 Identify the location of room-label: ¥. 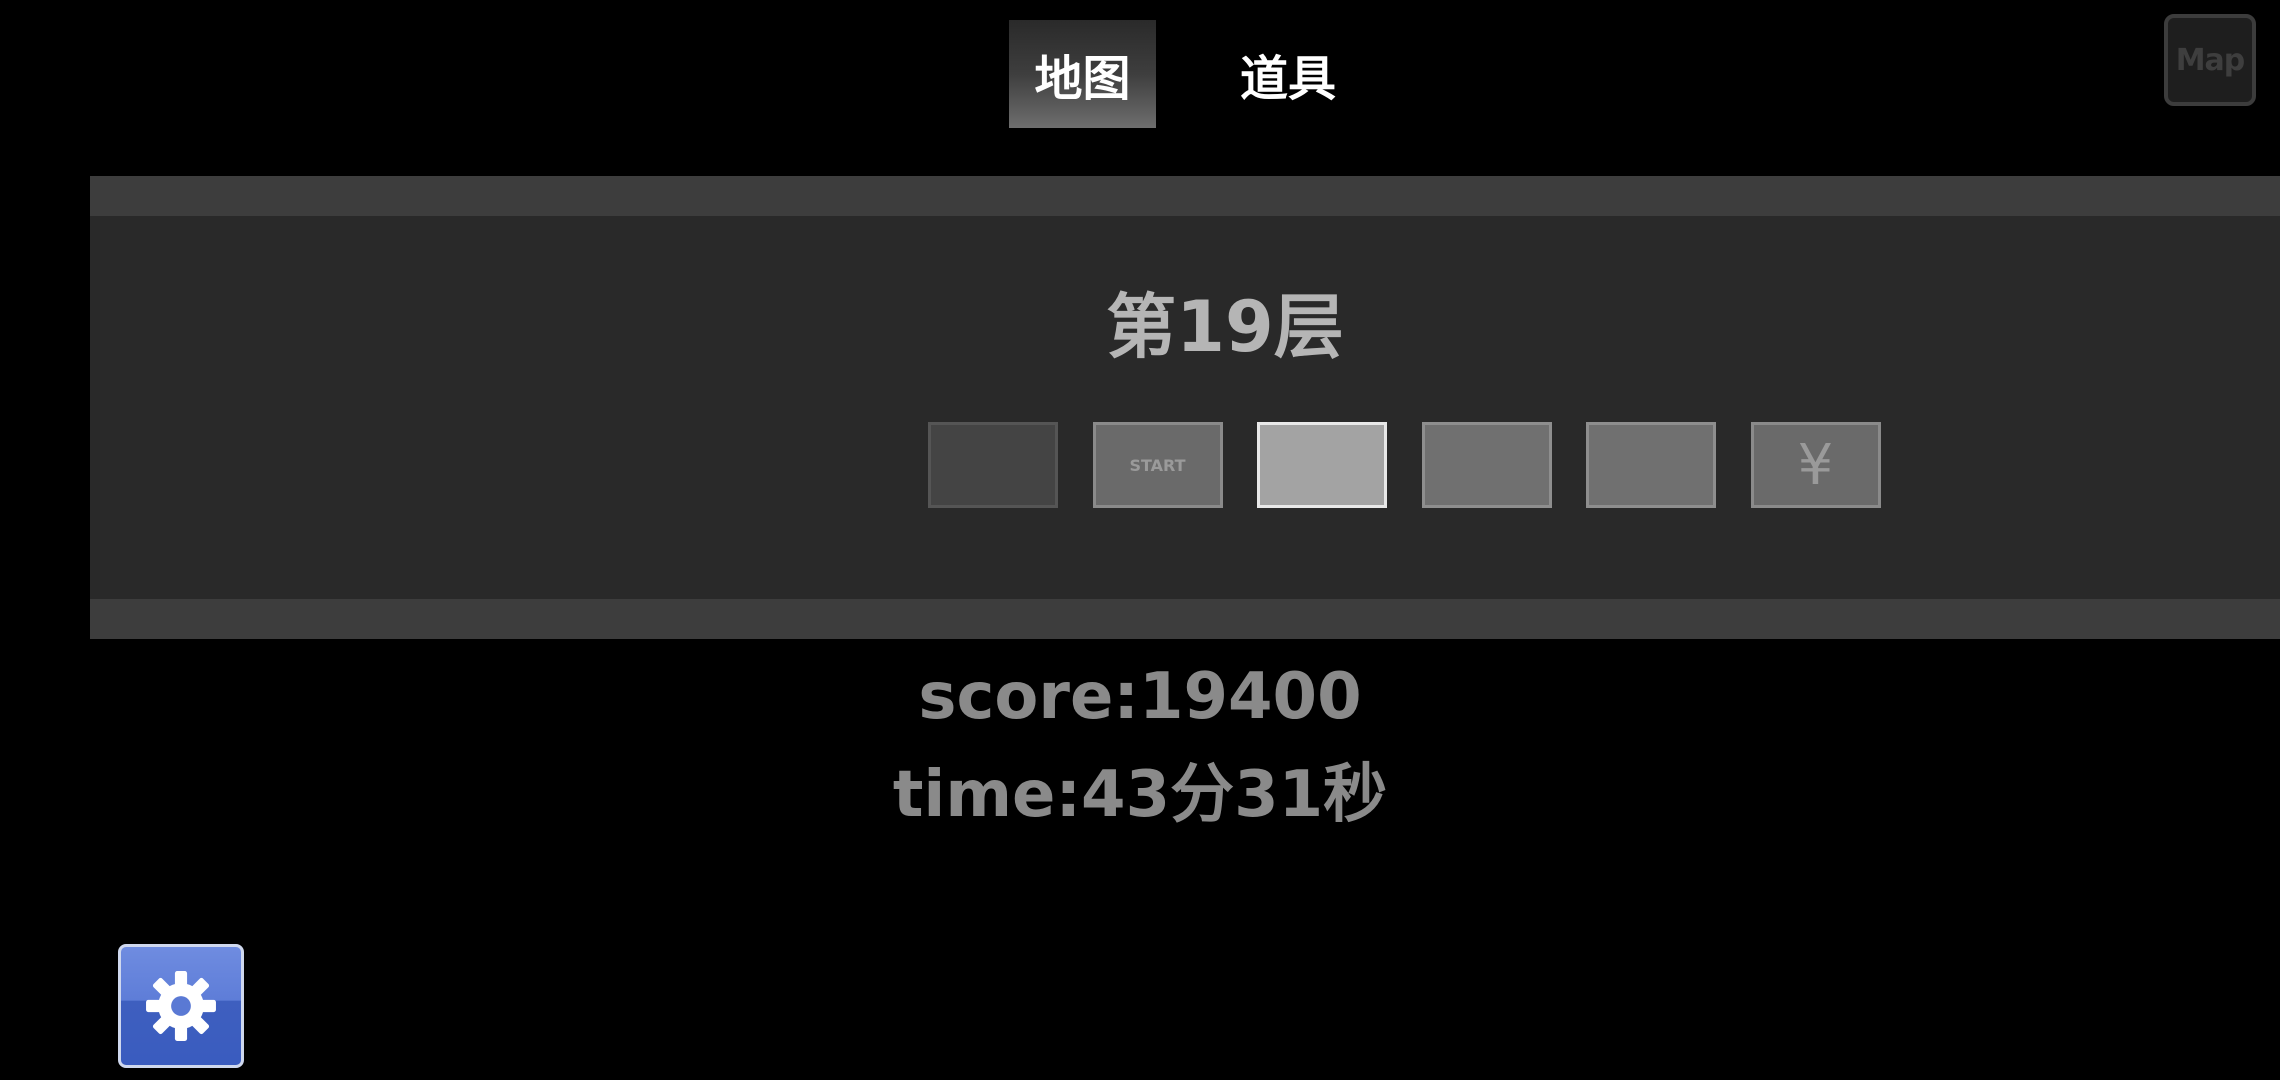
(1815, 465).